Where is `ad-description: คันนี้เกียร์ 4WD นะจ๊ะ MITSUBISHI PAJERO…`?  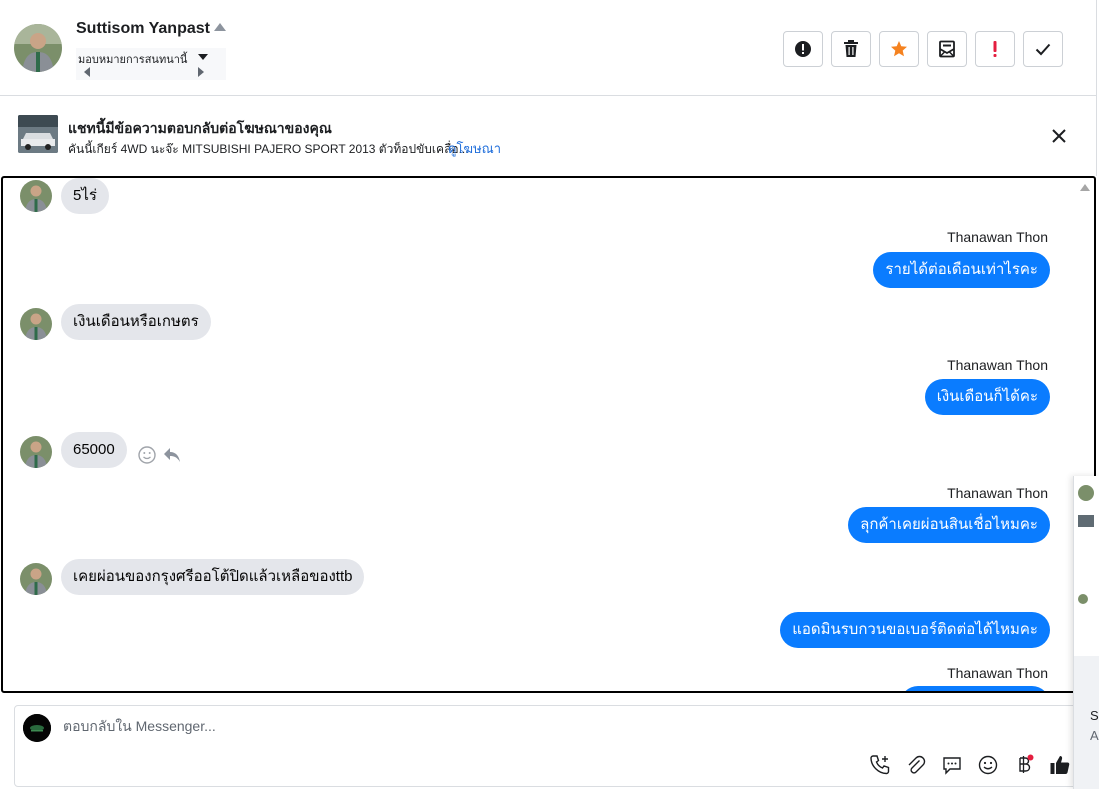 ad-description: คันนี้เกียร์ 4WD นะจ๊ะ MITSUBISHI PAJERO… is located at coordinates (268, 149).